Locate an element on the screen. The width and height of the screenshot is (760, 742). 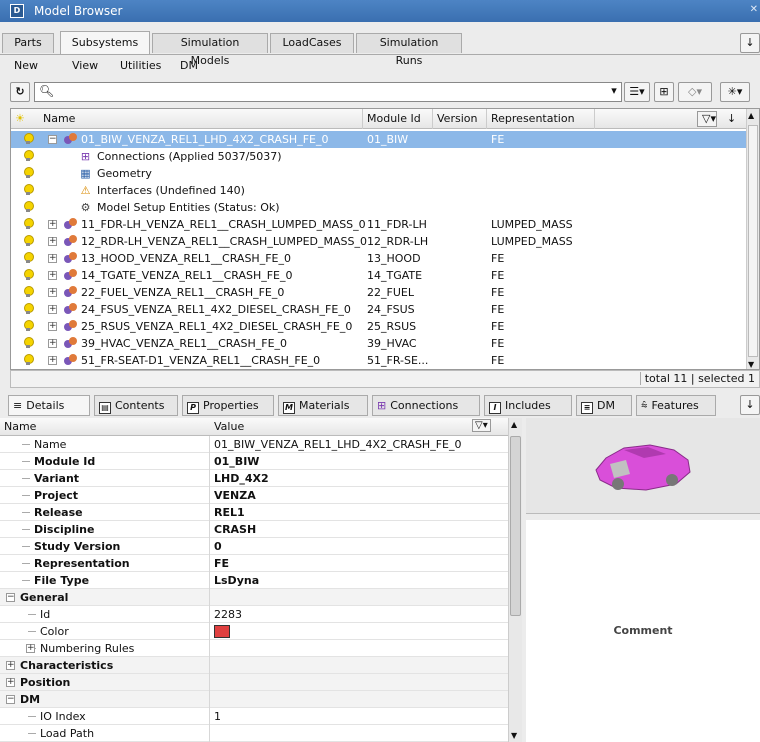
details-row: Representation FE is located at coordinates (254, 563).